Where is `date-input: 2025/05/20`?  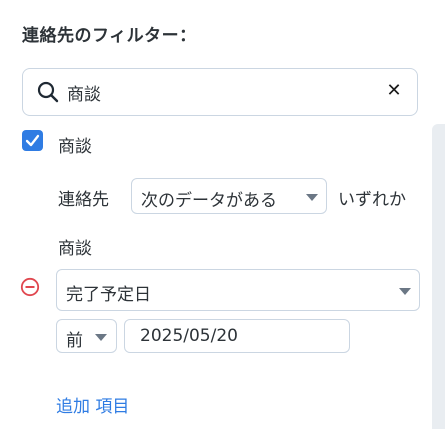 date-input: 2025/05/20 is located at coordinates (237, 336).